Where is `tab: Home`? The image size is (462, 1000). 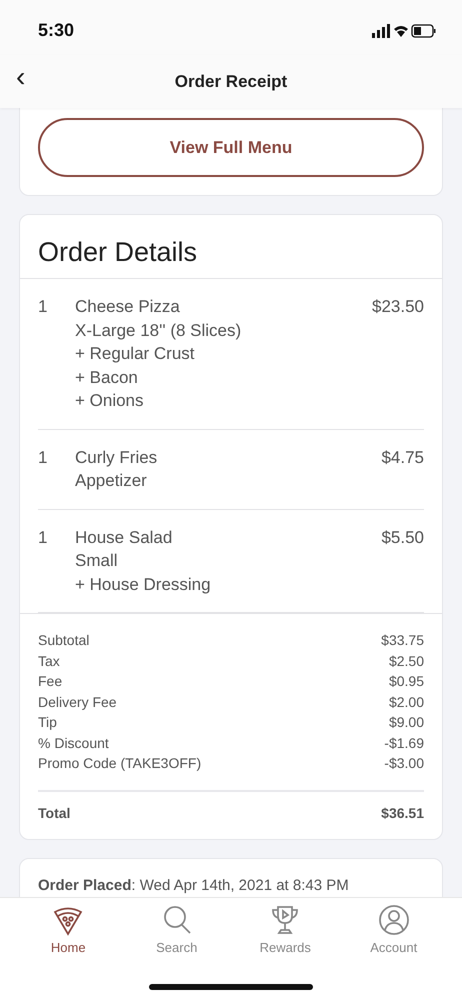 tab: Home is located at coordinates (68, 929).